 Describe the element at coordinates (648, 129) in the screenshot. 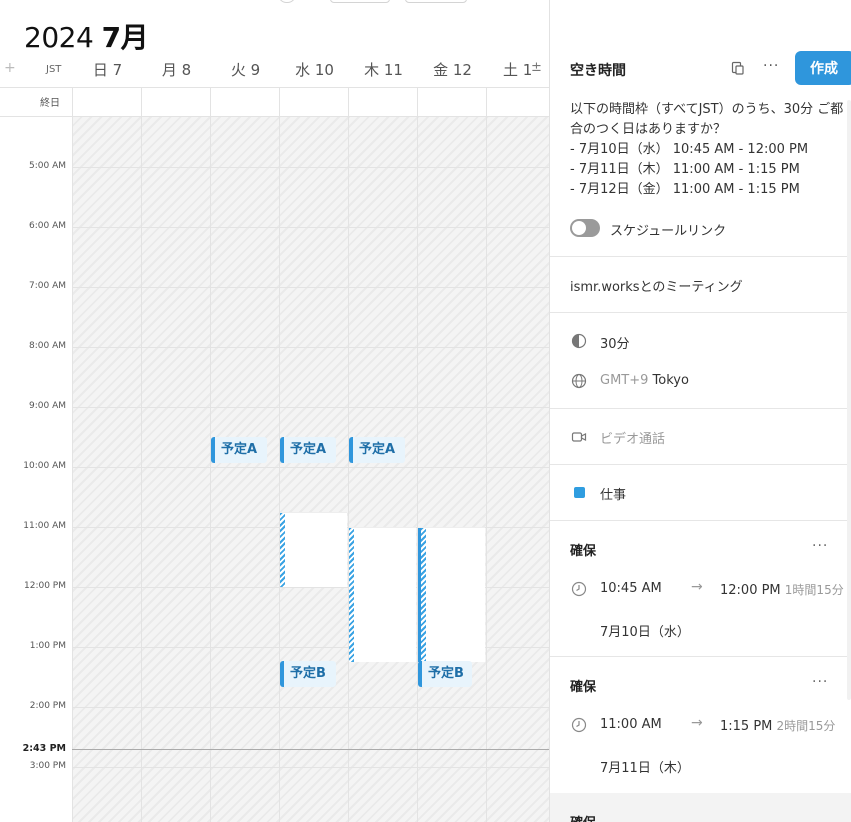

I see `message-line: 合のつく日はありますか？` at that location.